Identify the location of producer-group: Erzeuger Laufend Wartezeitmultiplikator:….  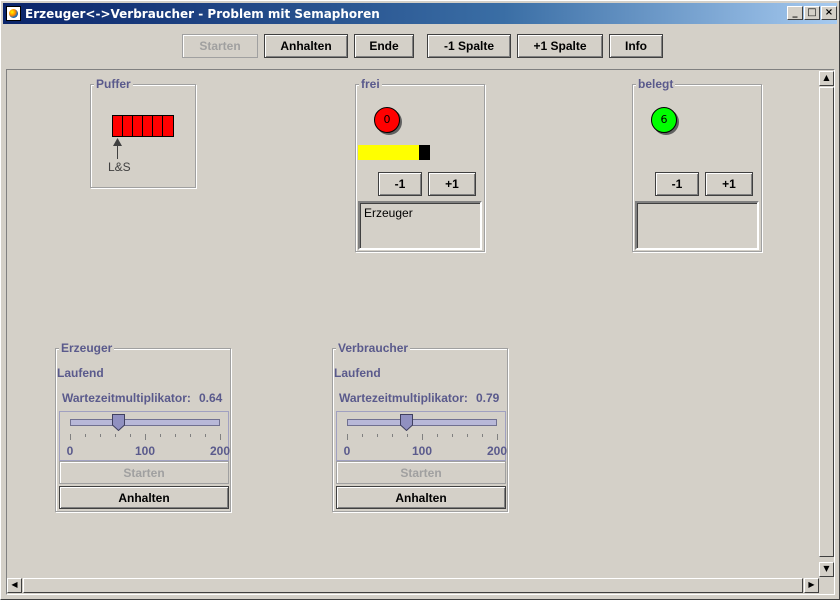
(143, 426).